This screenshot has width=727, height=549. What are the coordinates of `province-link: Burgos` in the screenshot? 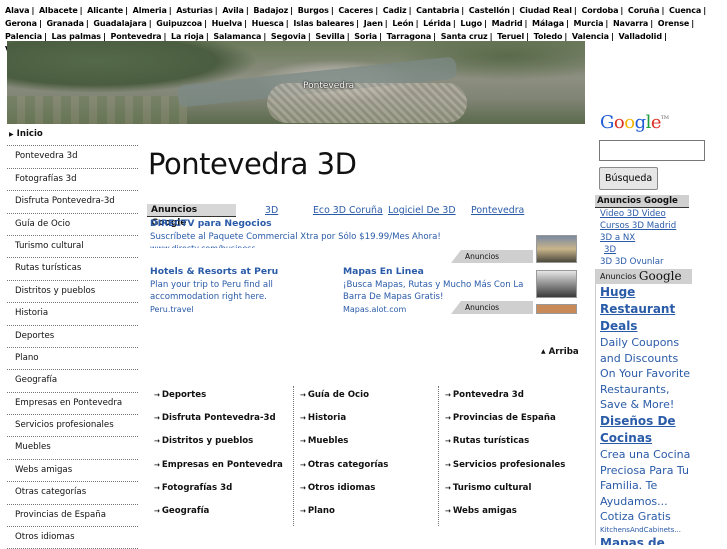 It's located at (313, 10).